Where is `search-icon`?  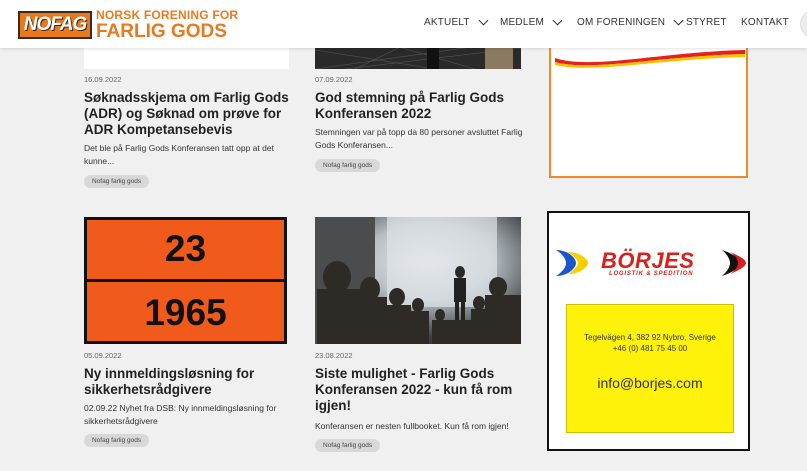 search-icon is located at coordinates (803, 24).